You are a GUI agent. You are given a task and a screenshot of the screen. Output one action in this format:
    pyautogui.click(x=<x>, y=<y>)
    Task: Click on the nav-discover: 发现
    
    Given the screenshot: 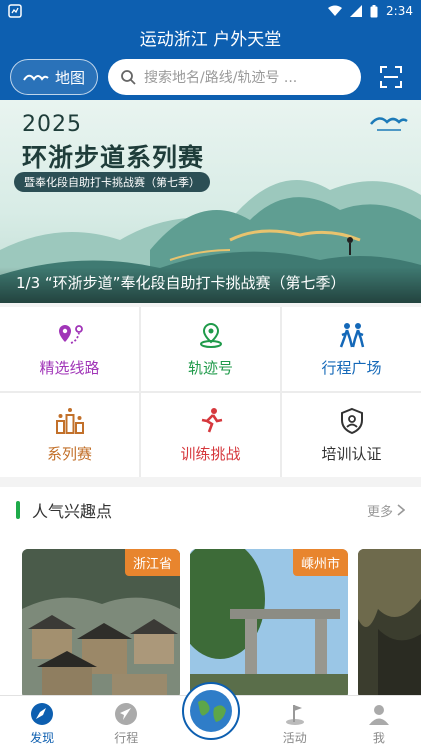 What is the action you would take?
    pyautogui.click(x=42, y=723)
    